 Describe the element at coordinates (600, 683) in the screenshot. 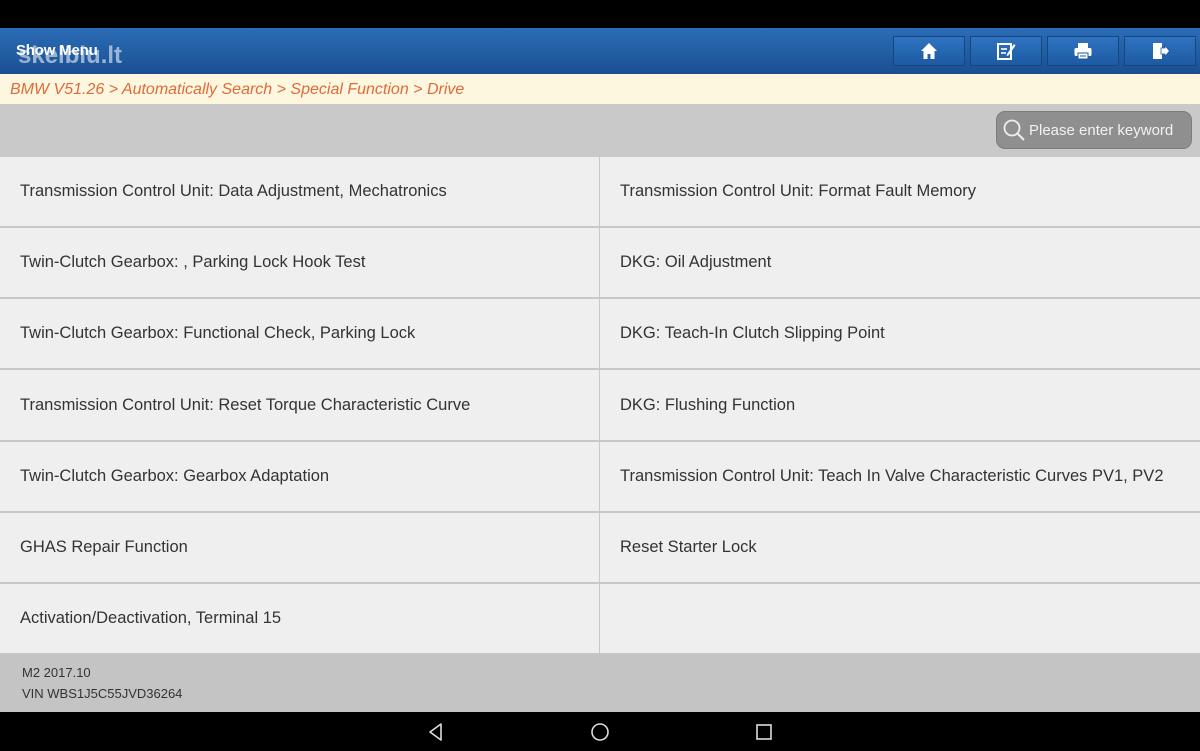

I see `vehicle-info-footer: M2 2017.10 VIN WBS1J5C55JVD36264` at that location.